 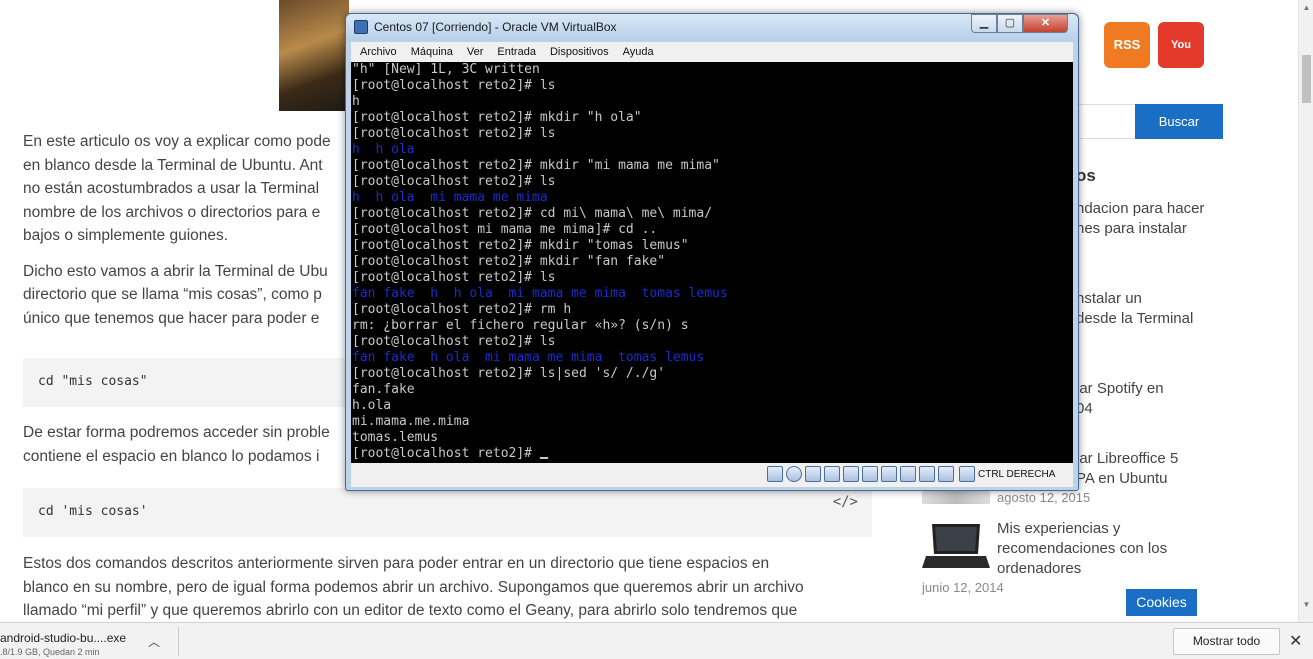 What do you see at coordinates (514, 50) in the screenshot?
I see `menu-item-entrada: Entrada` at bounding box center [514, 50].